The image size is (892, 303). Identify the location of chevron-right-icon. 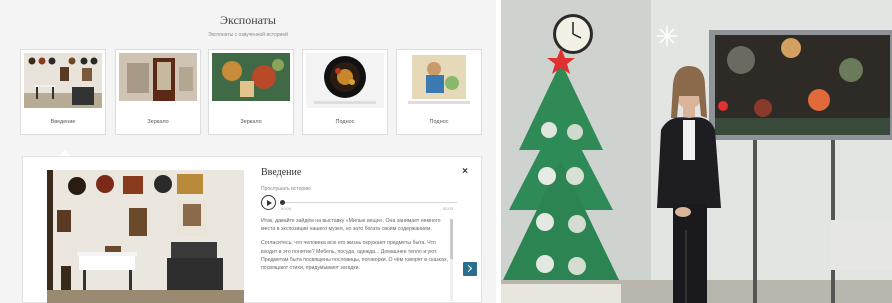
(468, 268).